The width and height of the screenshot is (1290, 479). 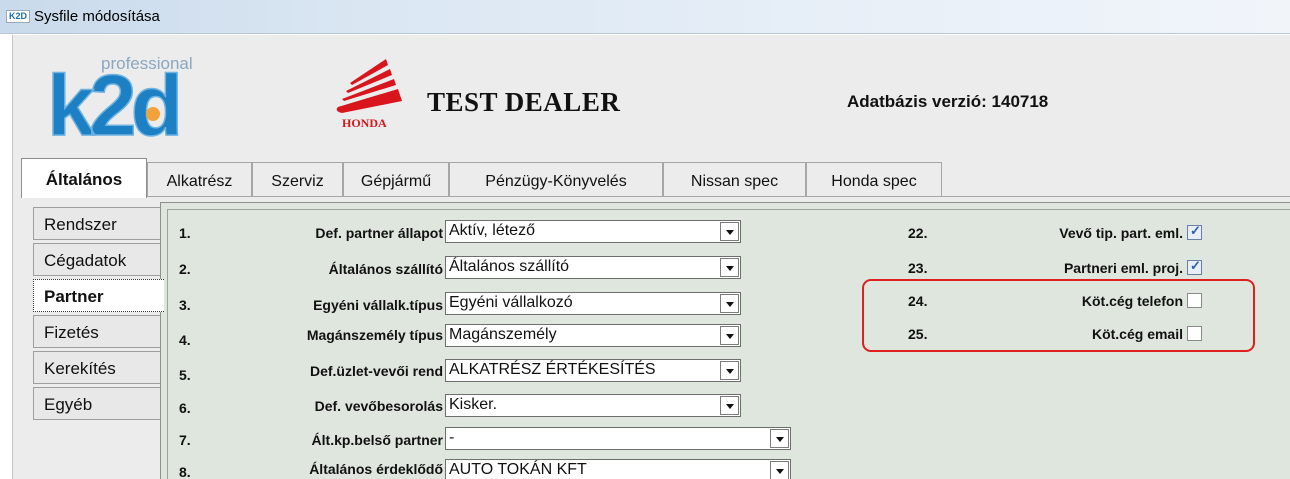 What do you see at coordinates (199, 179) in the screenshot?
I see `tab-alkatresz: Alkatrész` at bounding box center [199, 179].